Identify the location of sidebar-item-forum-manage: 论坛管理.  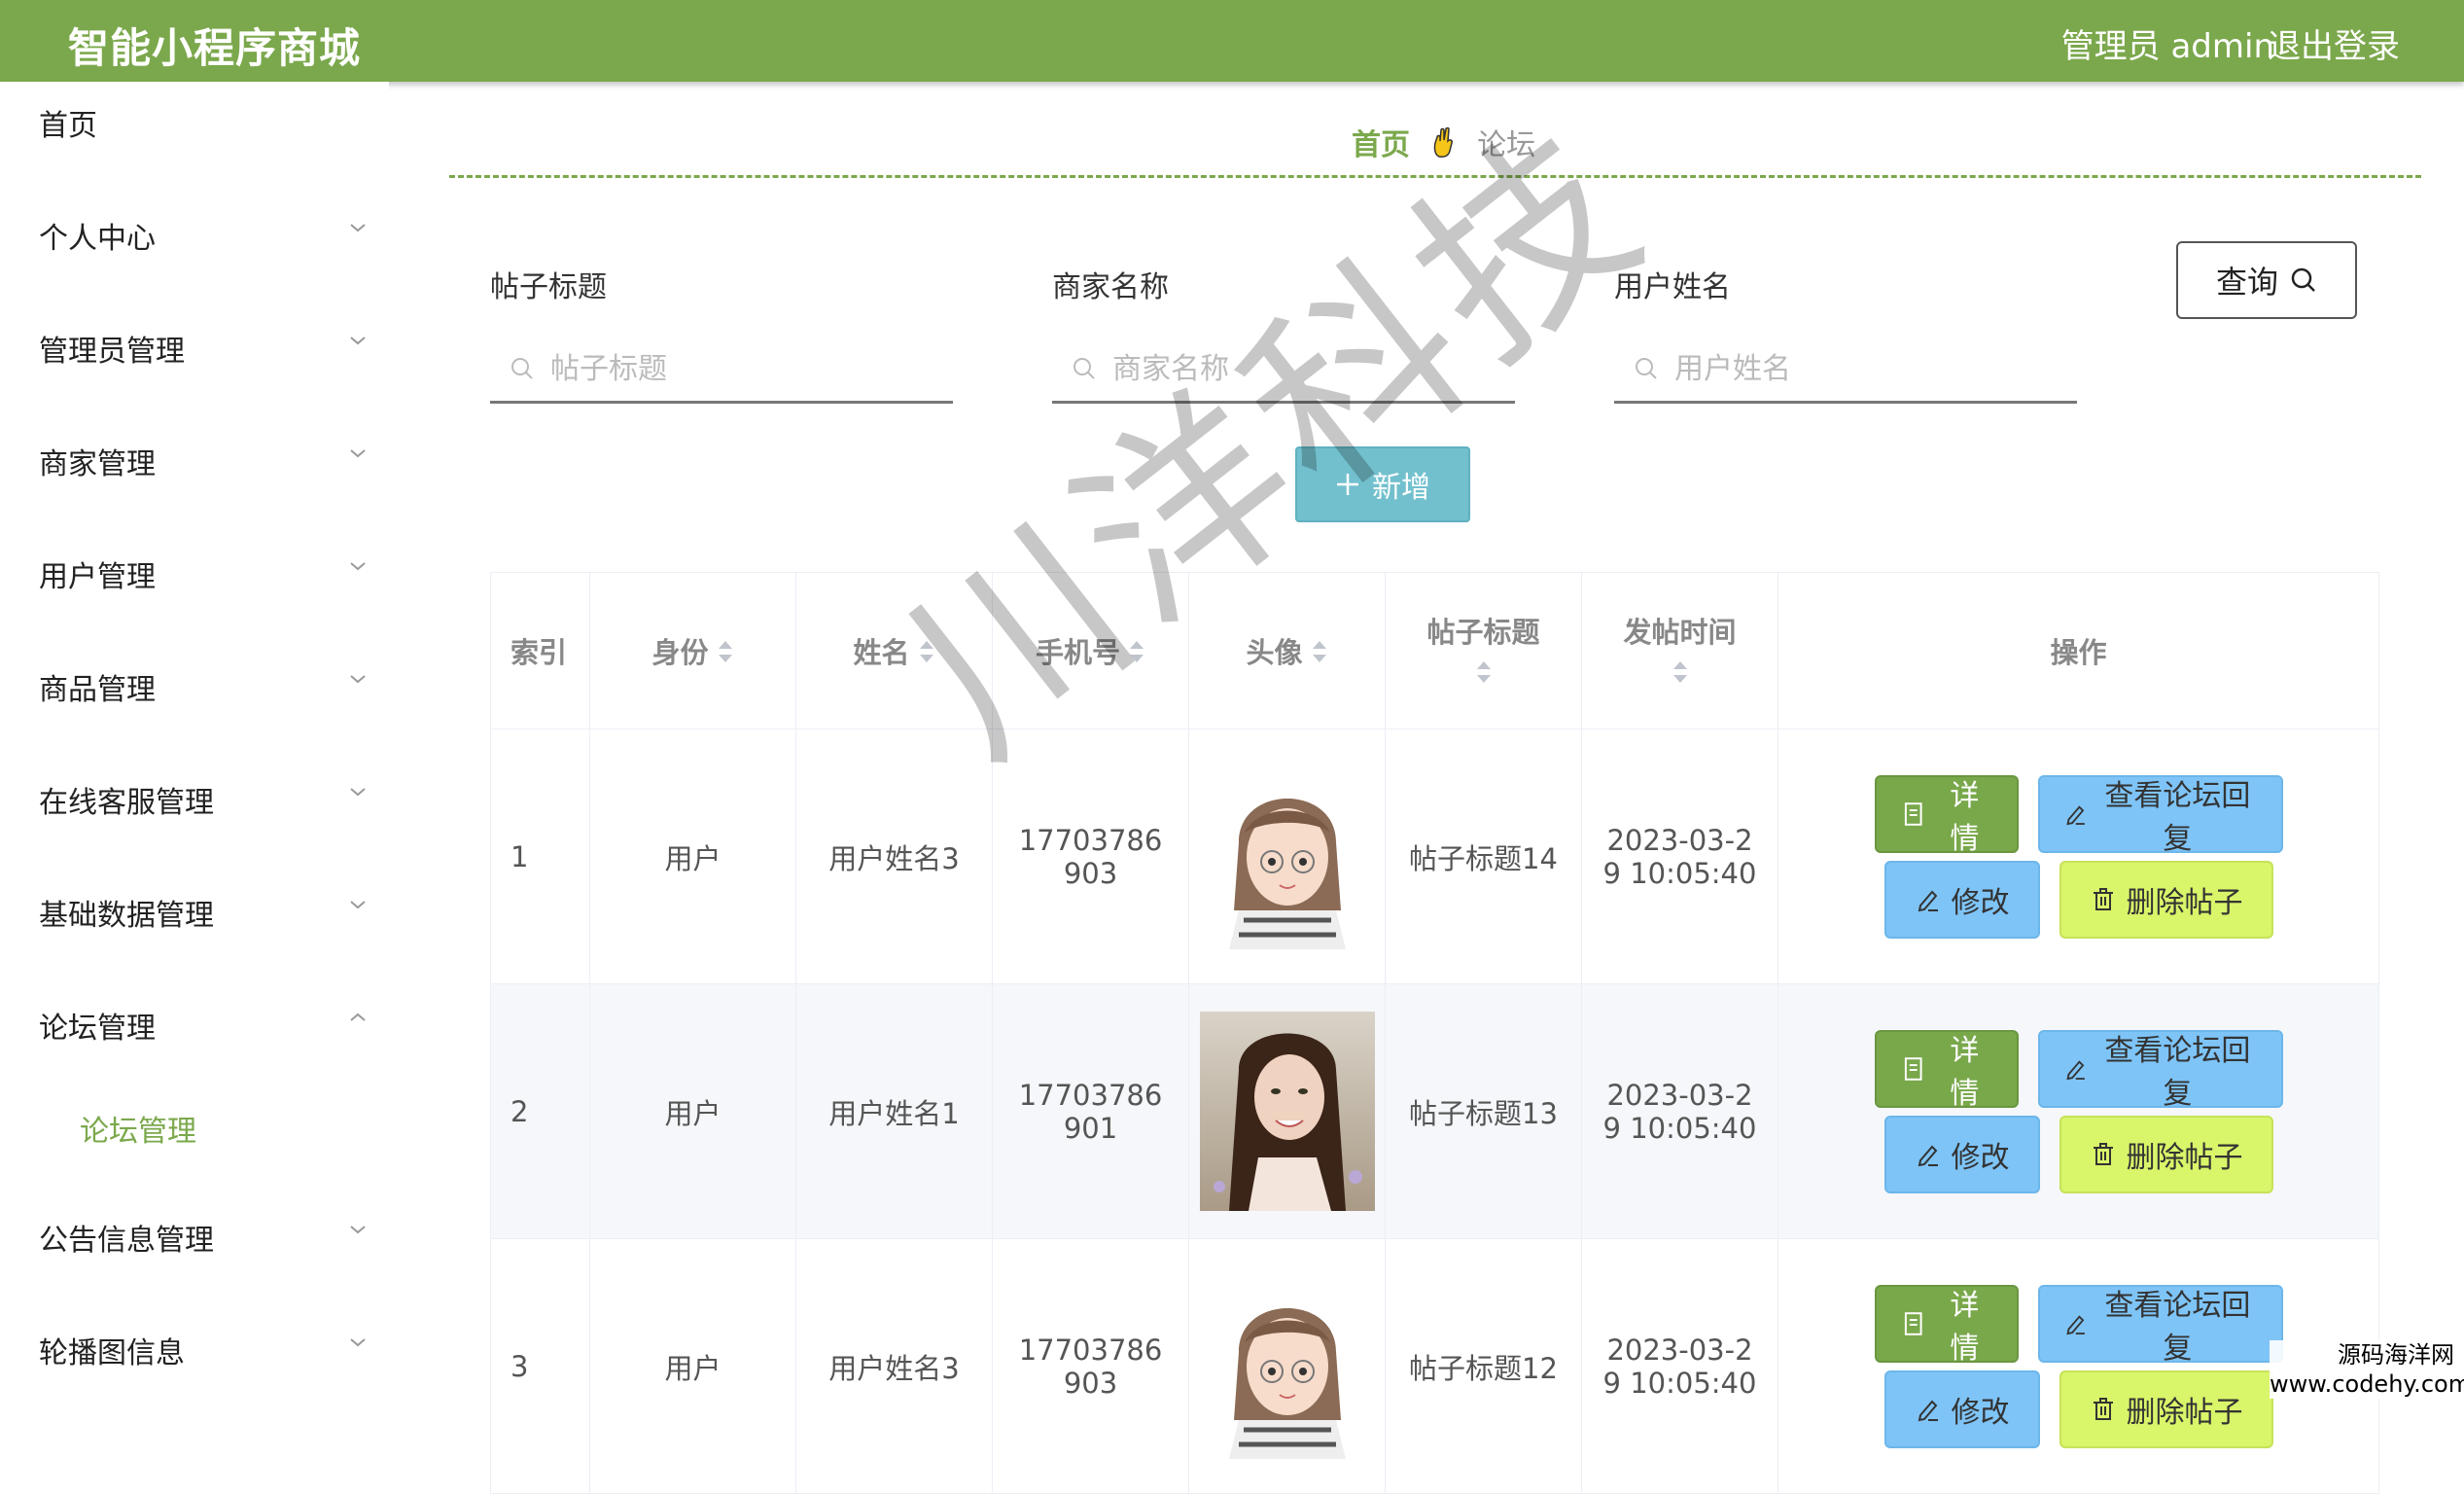
(97, 1025).